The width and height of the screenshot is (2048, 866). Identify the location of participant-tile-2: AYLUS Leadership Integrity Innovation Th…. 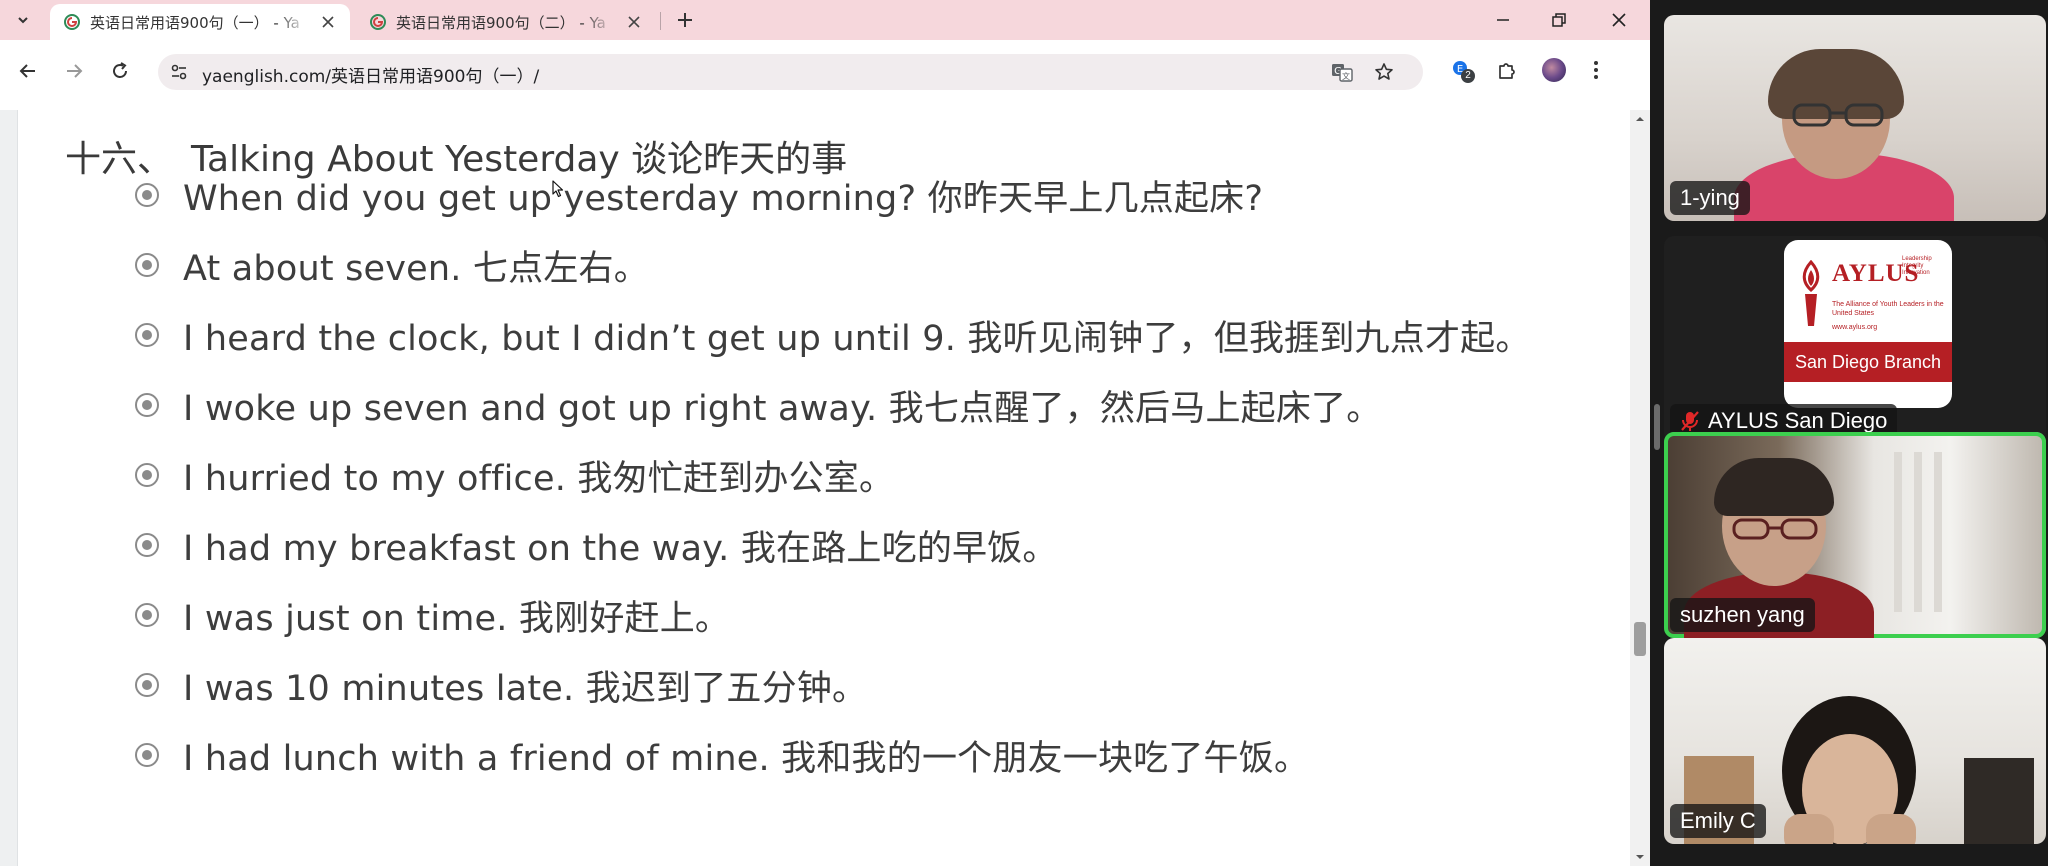
(1855, 339).